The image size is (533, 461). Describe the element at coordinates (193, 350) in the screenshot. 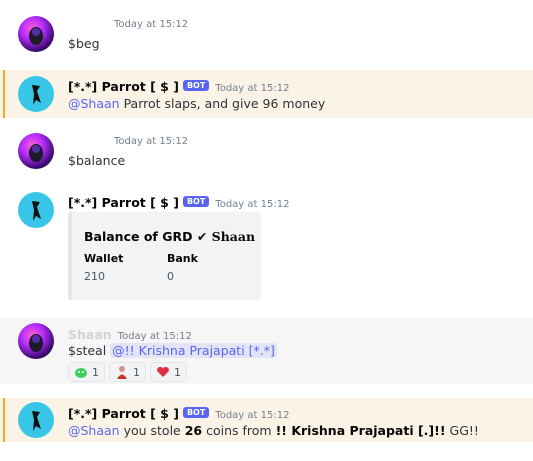

I see `user-mention: @!! Krishna Prajapati [*.*]` at that location.